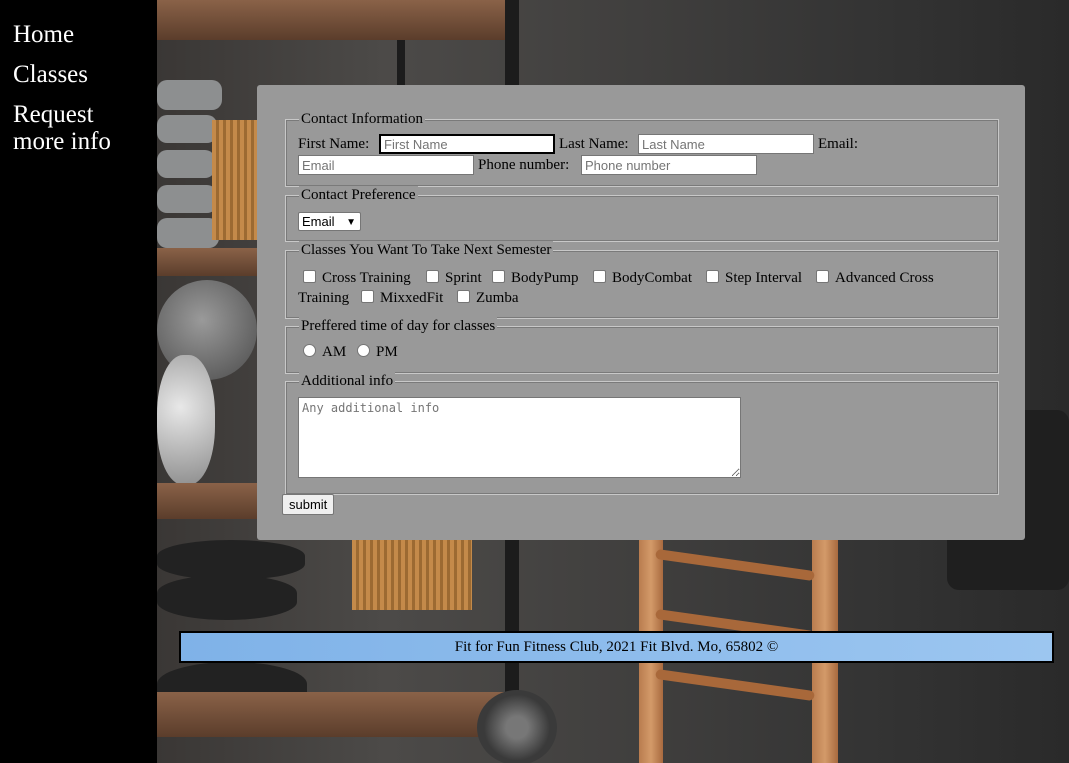 The height and width of the screenshot is (763, 1069). I want to click on phone-number-label: Phone number:, so click(524, 165).